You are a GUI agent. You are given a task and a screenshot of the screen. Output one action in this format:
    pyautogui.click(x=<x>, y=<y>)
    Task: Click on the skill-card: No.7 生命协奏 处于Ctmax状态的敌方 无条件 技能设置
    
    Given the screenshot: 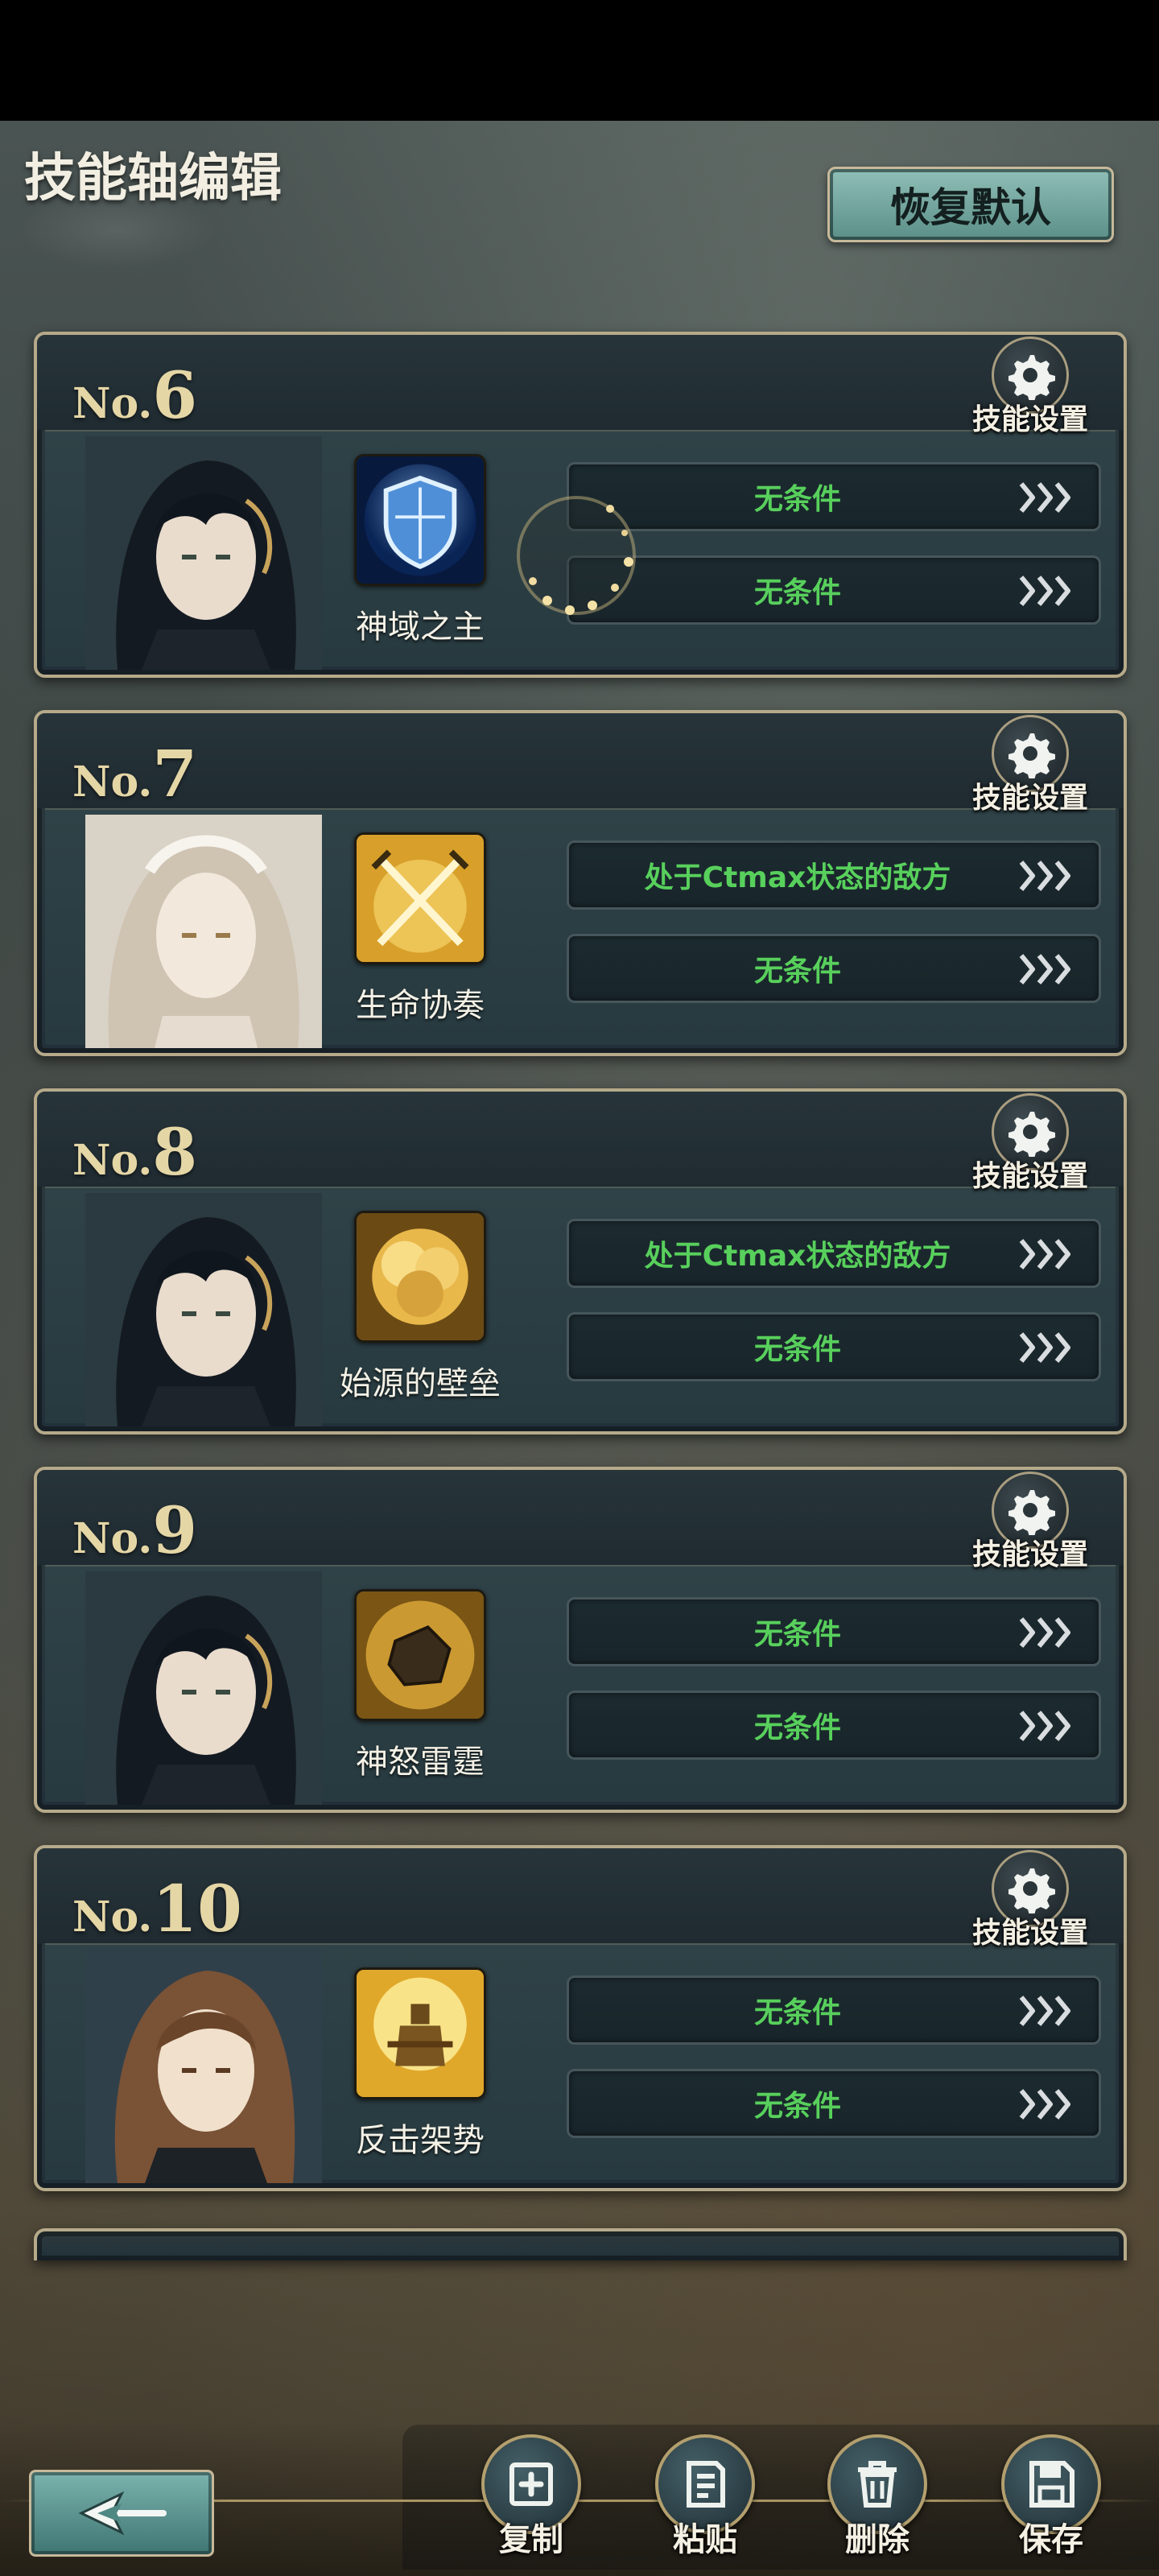 What is the action you would take?
    pyautogui.click(x=580, y=883)
    